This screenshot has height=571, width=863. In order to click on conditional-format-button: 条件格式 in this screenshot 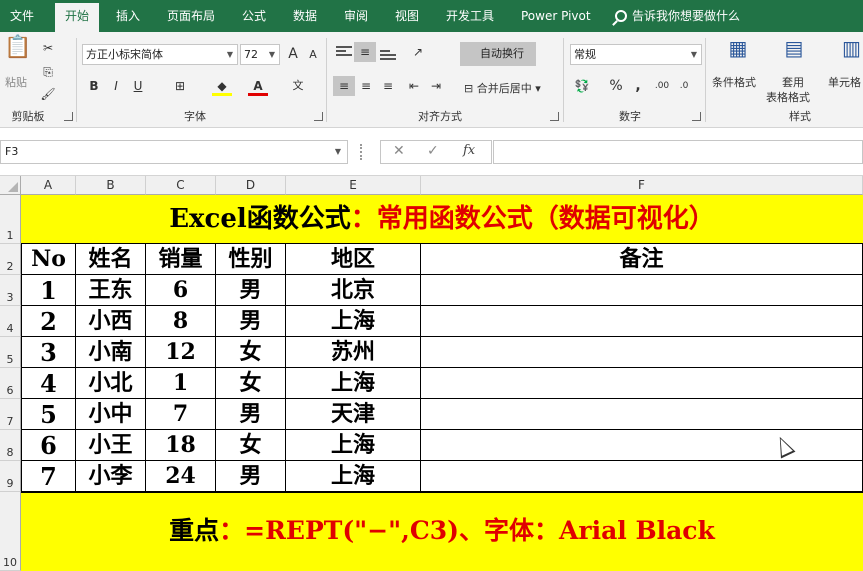, I will do `click(734, 82)`.